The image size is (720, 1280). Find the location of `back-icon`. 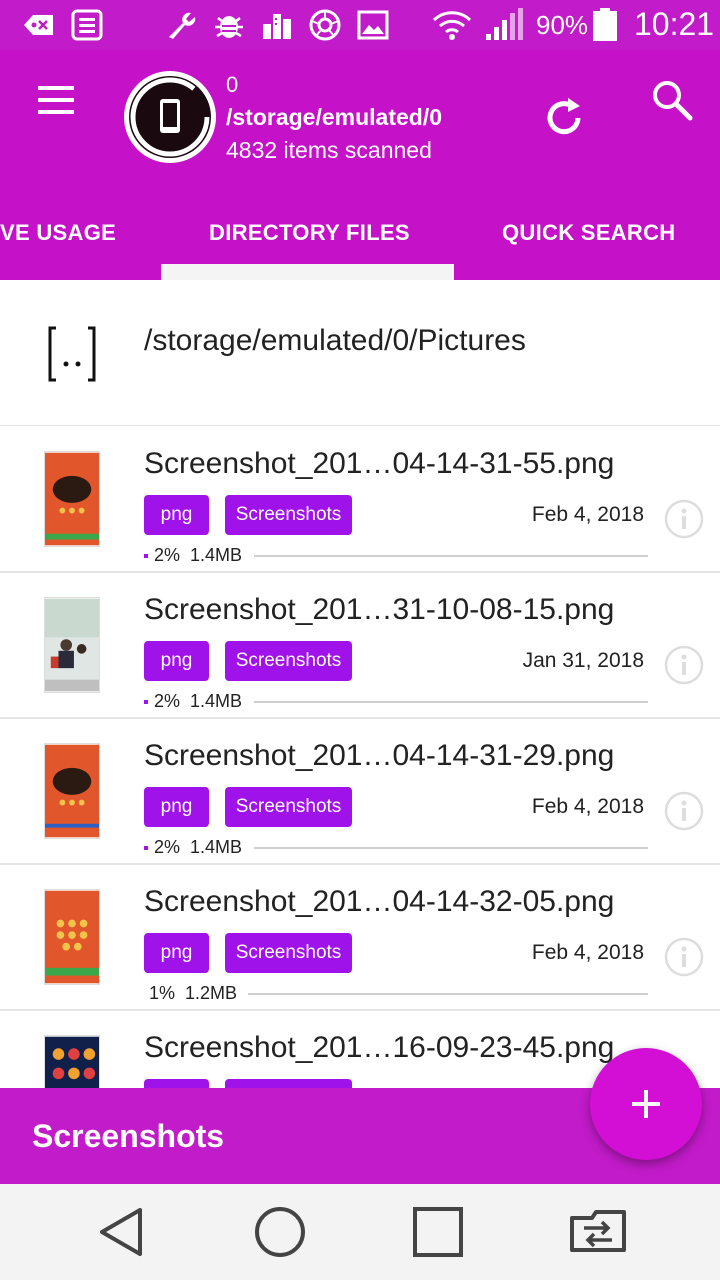

back-icon is located at coordinates (124, 1232).